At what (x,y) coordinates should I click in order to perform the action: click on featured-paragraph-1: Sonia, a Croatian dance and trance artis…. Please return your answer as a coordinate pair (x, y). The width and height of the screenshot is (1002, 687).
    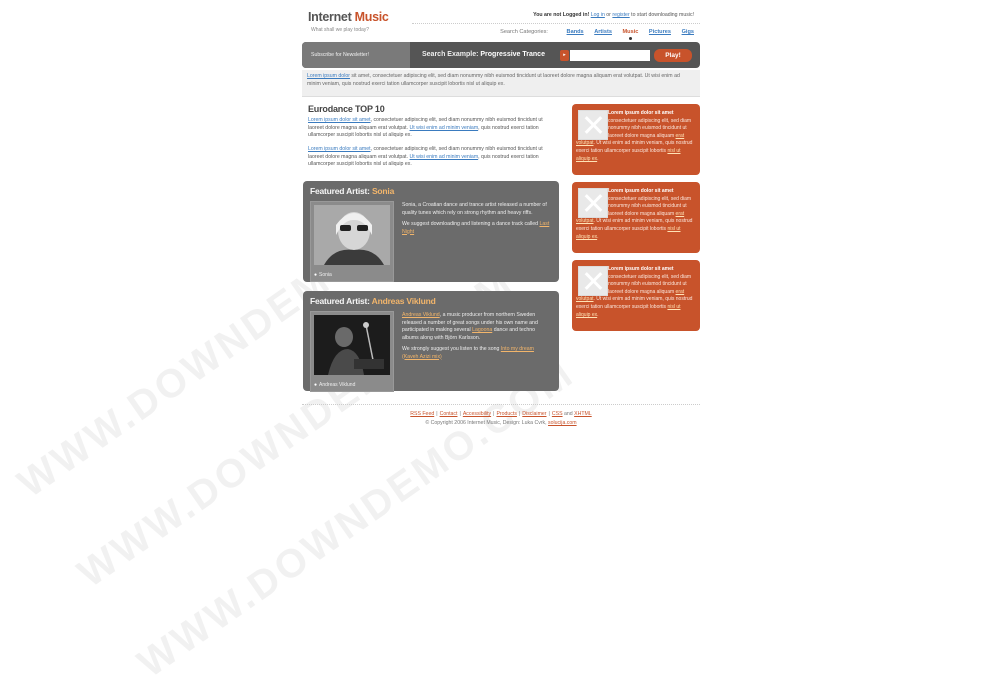
    Looking at the image, I should click on (474, 209).